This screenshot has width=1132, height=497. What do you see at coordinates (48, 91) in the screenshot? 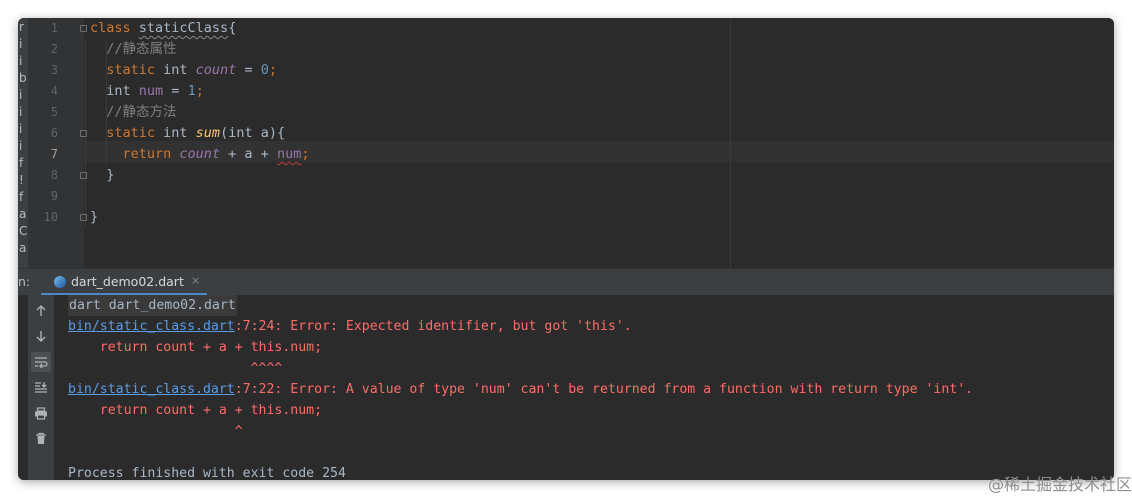
I see `line-number: 4` at bounding box center [48, 91].